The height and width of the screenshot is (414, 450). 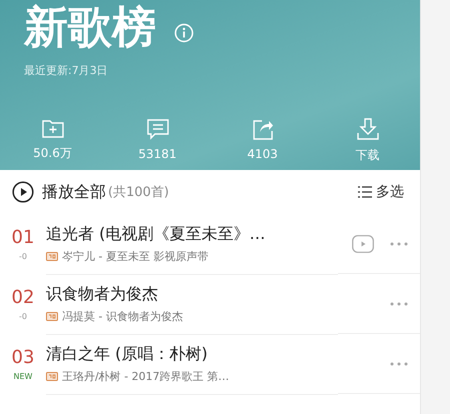 I want to click on update-date: 最近更新:7月3日, so click(x=66, y=70).